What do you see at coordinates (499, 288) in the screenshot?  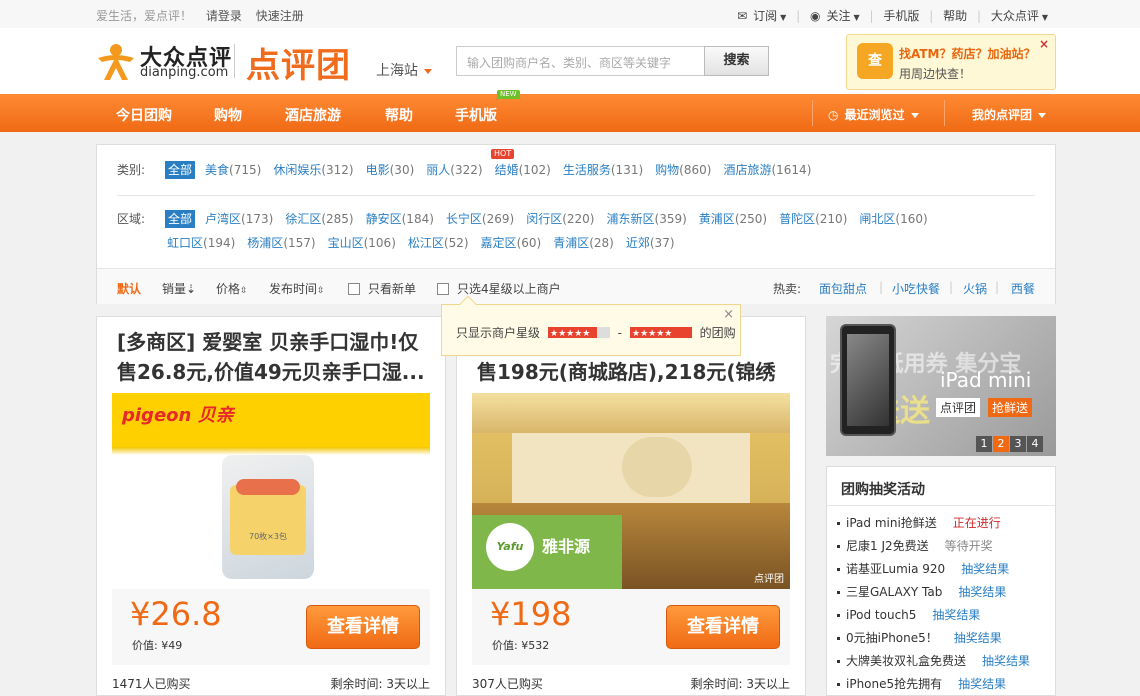 I see `four-star-filter: 只选4星级以上商户` at bounding box center [499, 288].